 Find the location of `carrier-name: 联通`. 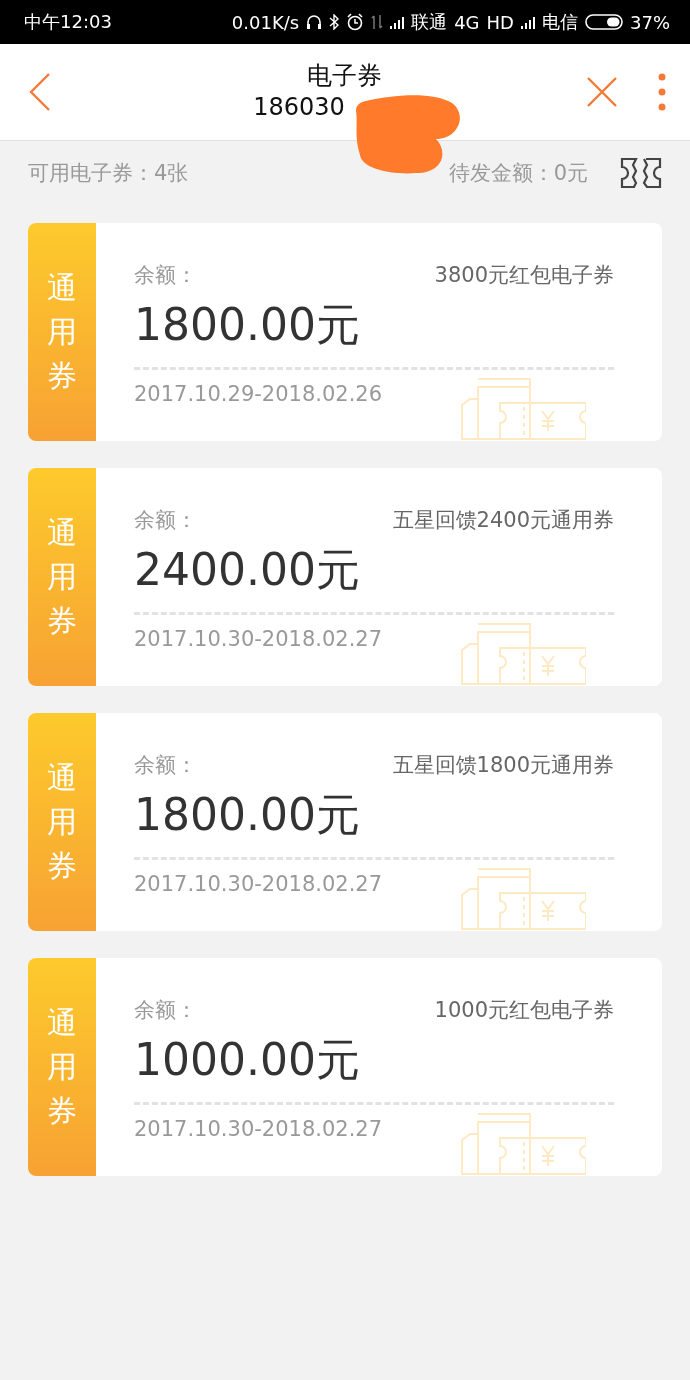

carrier-name: 联通 is located at coordinates (429, 22).